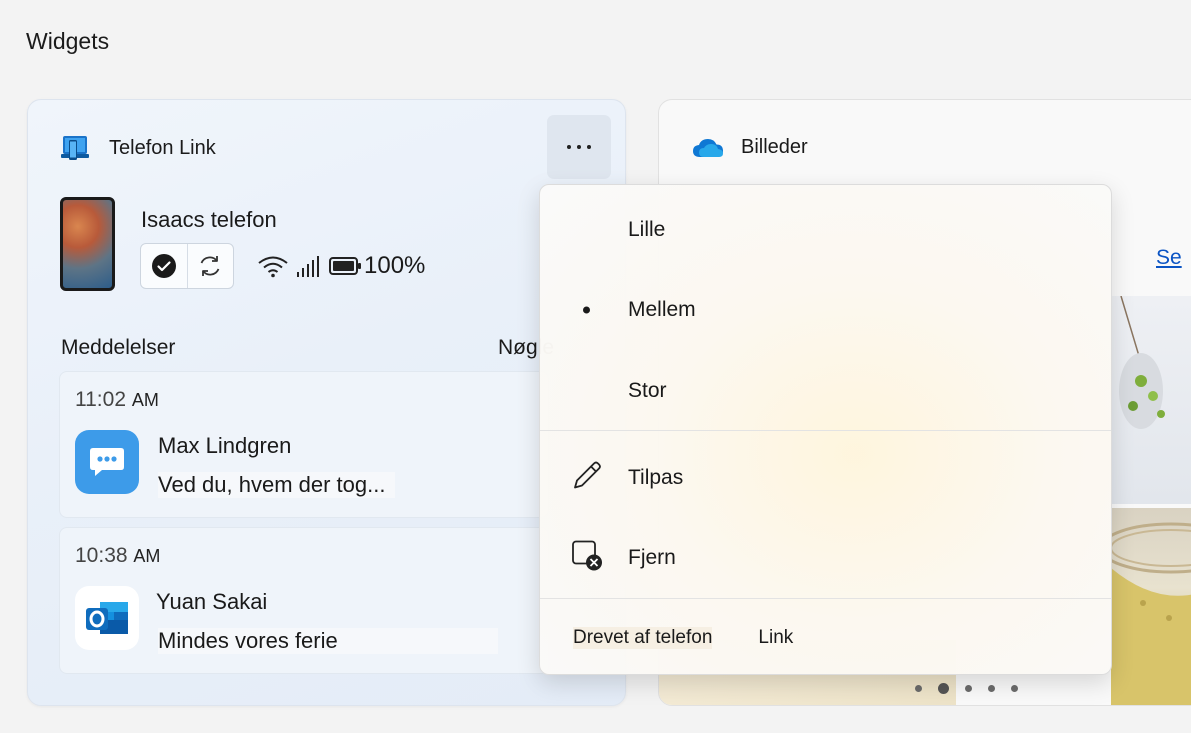 The height and width of the screenshot is (733, 1191). Describe the element at coordinates (345, 266) in the screenshot. I see `battery-icon` at that location.